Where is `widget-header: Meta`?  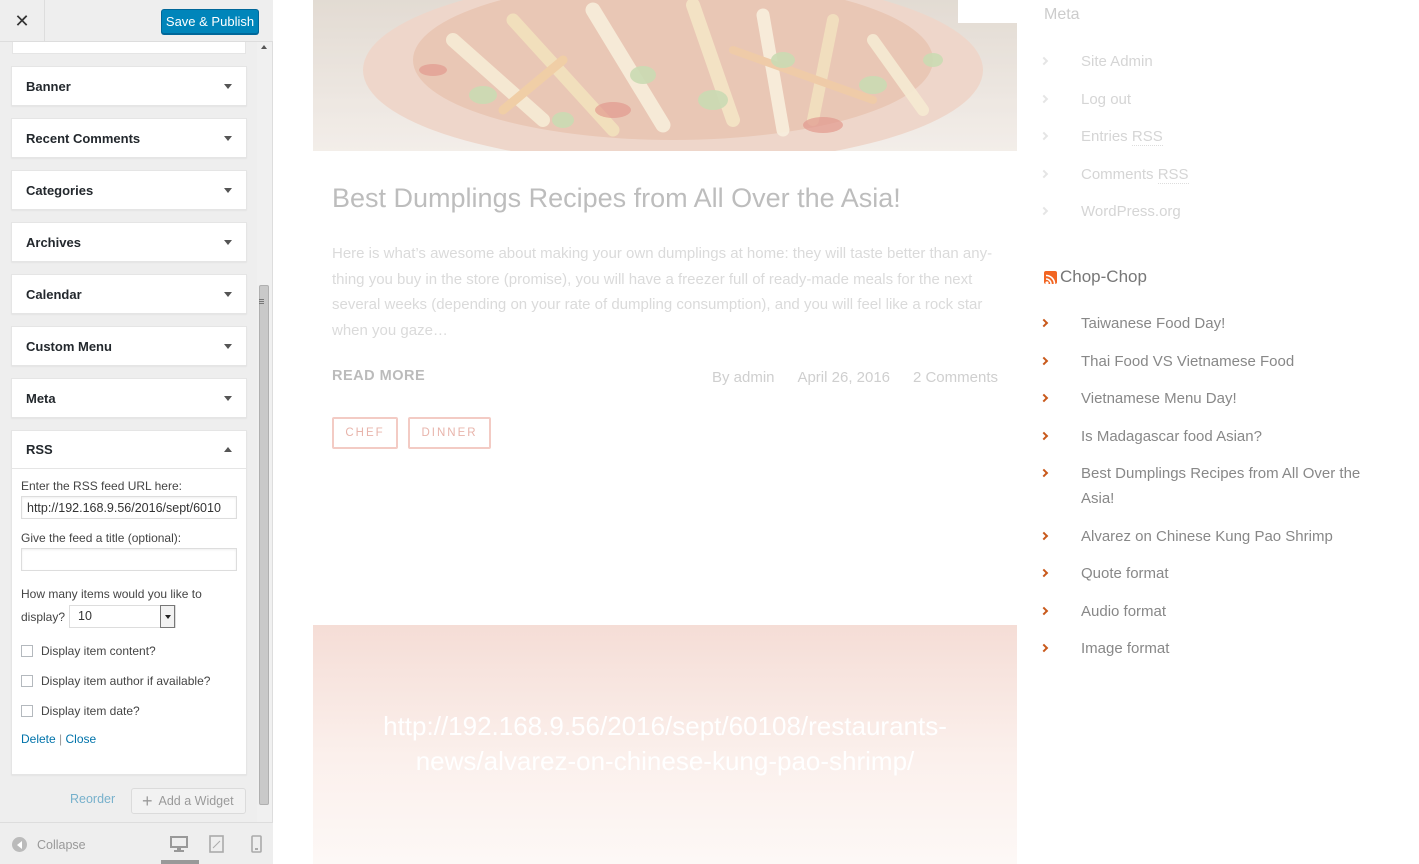
widget-header: Meta is located at coordinates (129, 398).